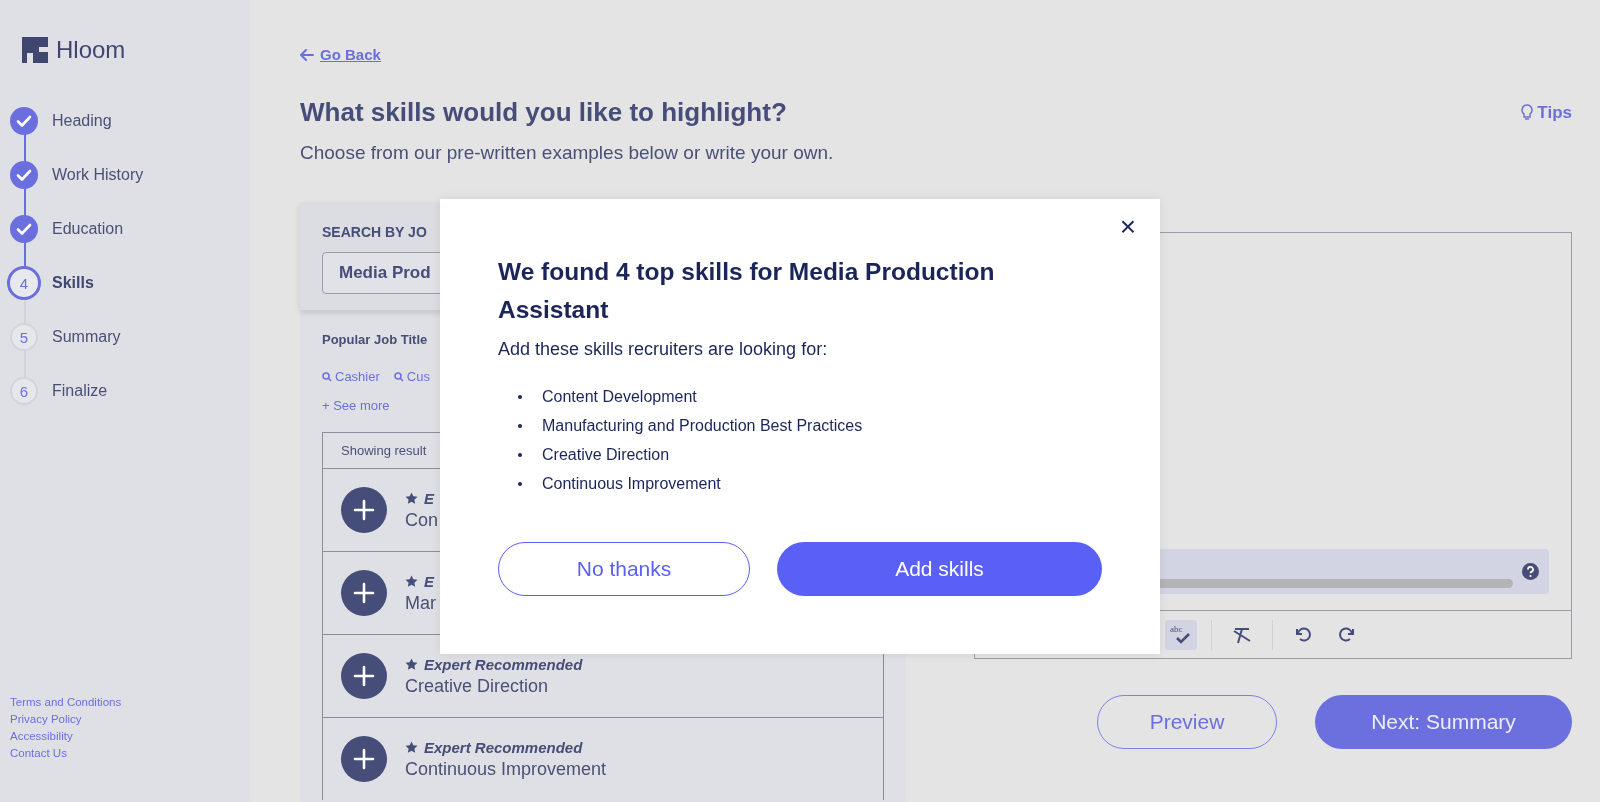 Image resolution: width=1600 pixels, height=802 pixels. I want to click on step-number: 5, so click(24, 337).